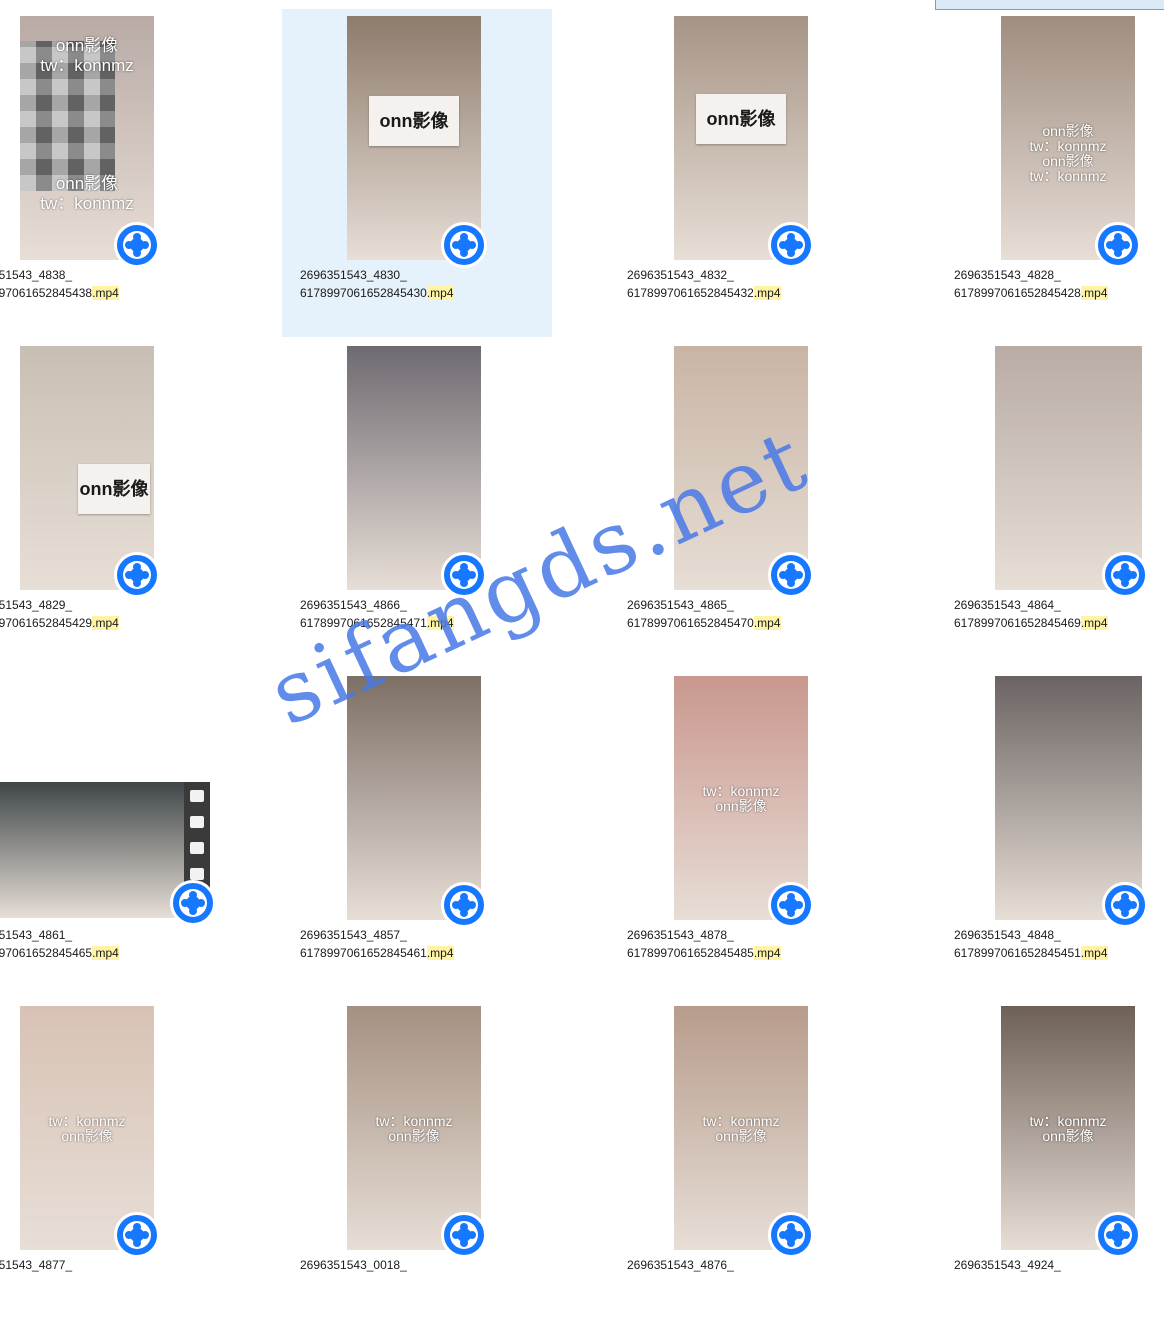 This screenshot has height=1327, width=1164. I want to click on file-name-line: 351543_4861_, so click(36, 935).